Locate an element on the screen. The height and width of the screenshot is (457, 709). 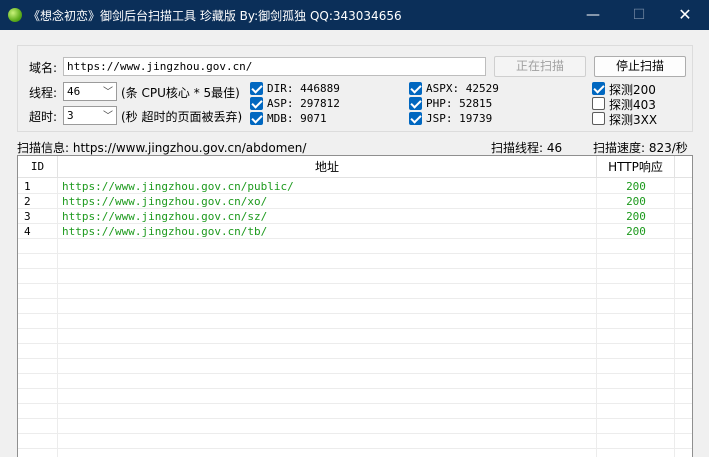
scan-speed: 扫描速度: 823/秒 is located at coordinates (640, 148).